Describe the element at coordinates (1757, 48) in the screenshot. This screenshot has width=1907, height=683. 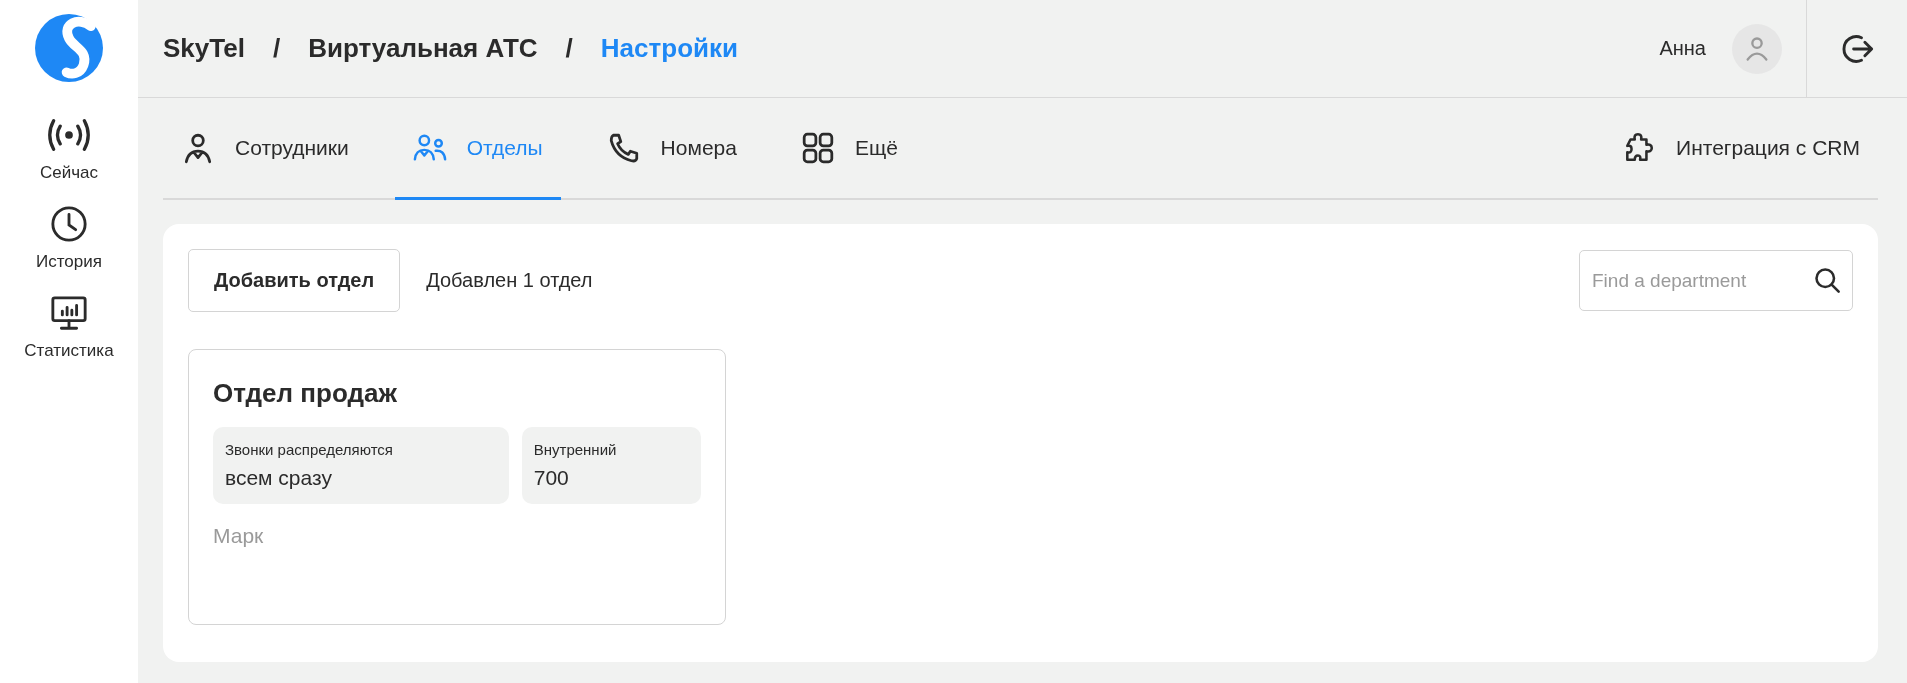
I see `person-icon` at that location.